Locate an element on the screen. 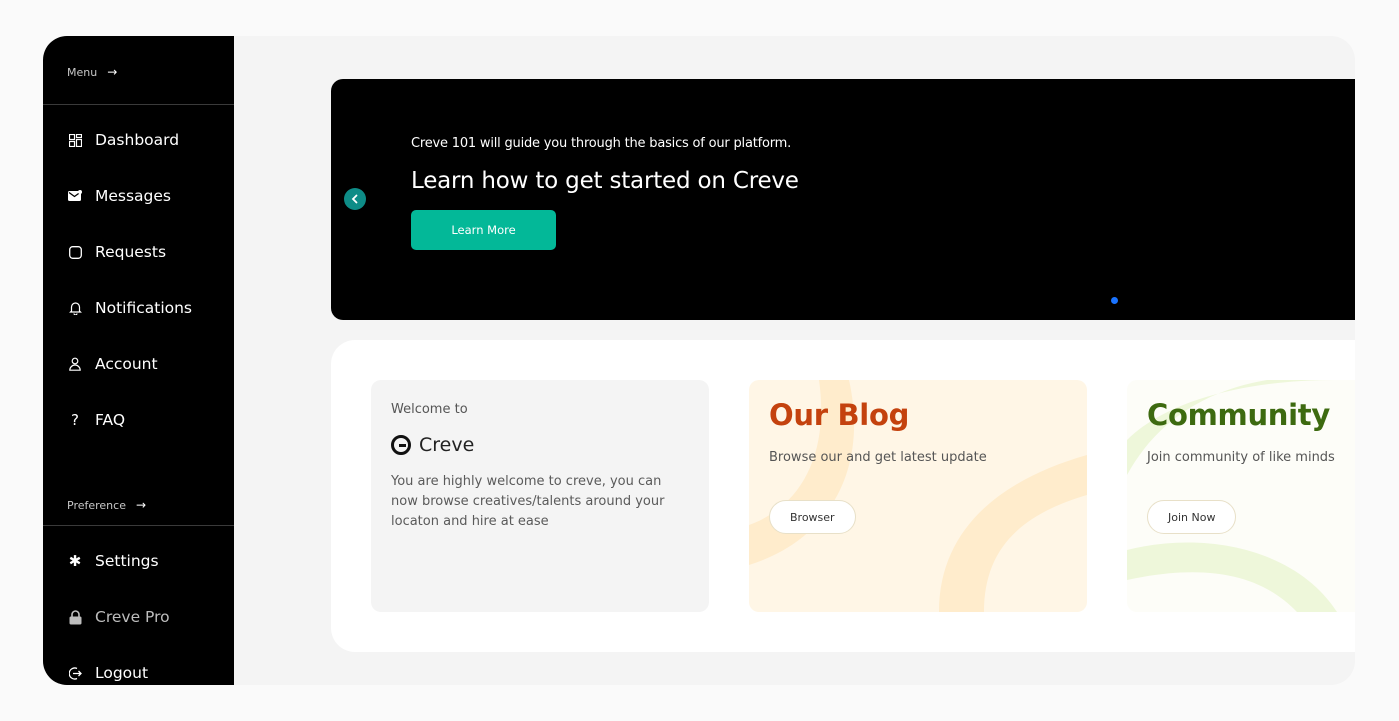 The height and width of the screenshot is (721, 1399). menu-header: Menu → is located at coordinates (92, 72).